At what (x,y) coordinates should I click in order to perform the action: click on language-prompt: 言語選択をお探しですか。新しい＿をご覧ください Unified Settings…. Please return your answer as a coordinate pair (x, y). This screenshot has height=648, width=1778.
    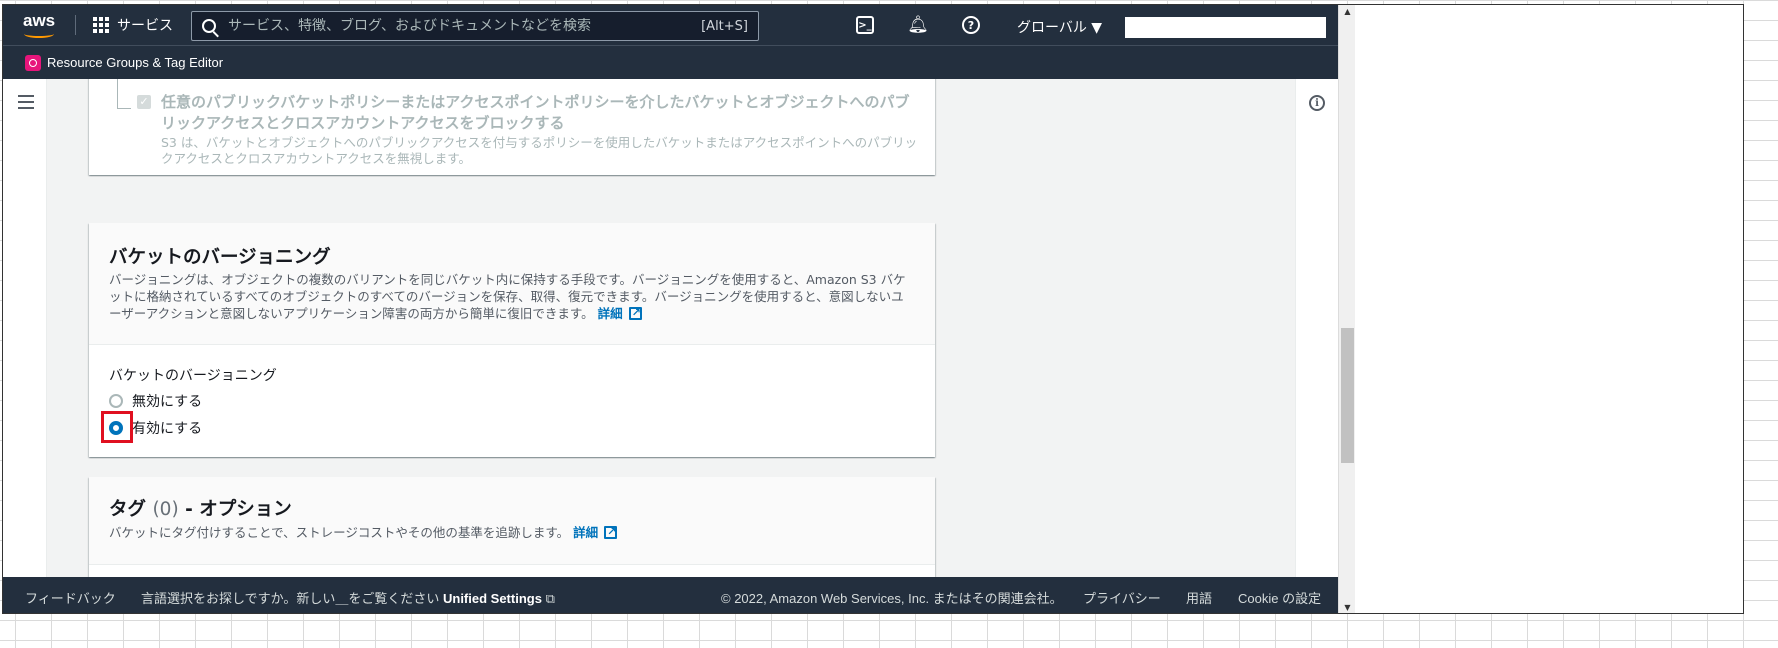
    Looking at the image, I should click on (348, 597).